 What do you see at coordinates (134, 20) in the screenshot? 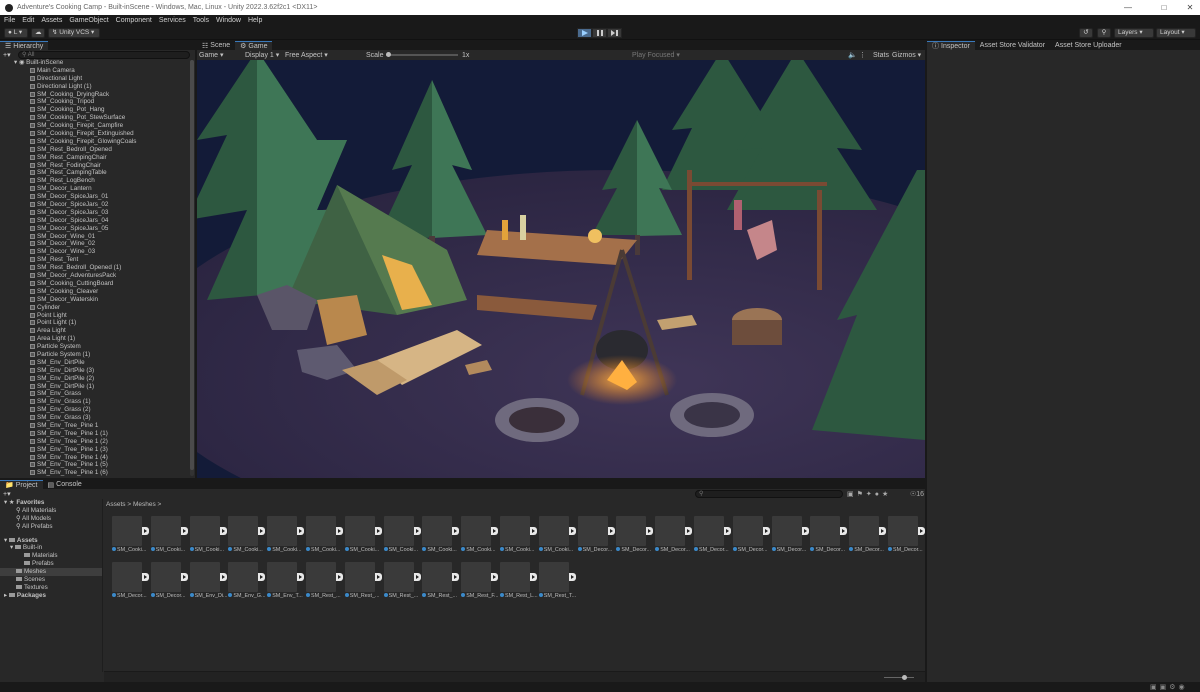
I see `menu-component: Component` at bounding box center [134, 20].